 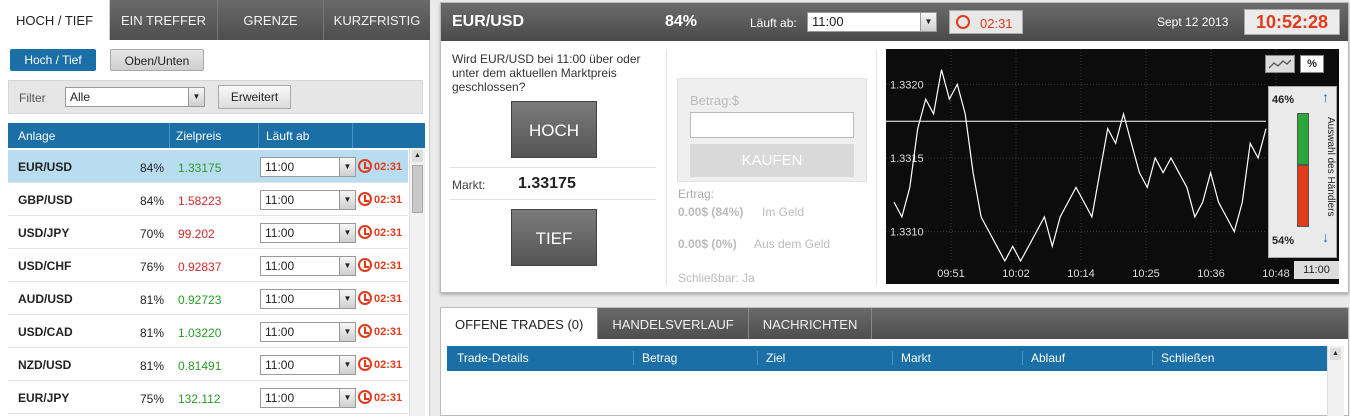 What do you see at coordinates (377, 20) in the screenshot?
I see `tab-kurzfristig: KURZFRISTIG` at bounding box center [377, 20].